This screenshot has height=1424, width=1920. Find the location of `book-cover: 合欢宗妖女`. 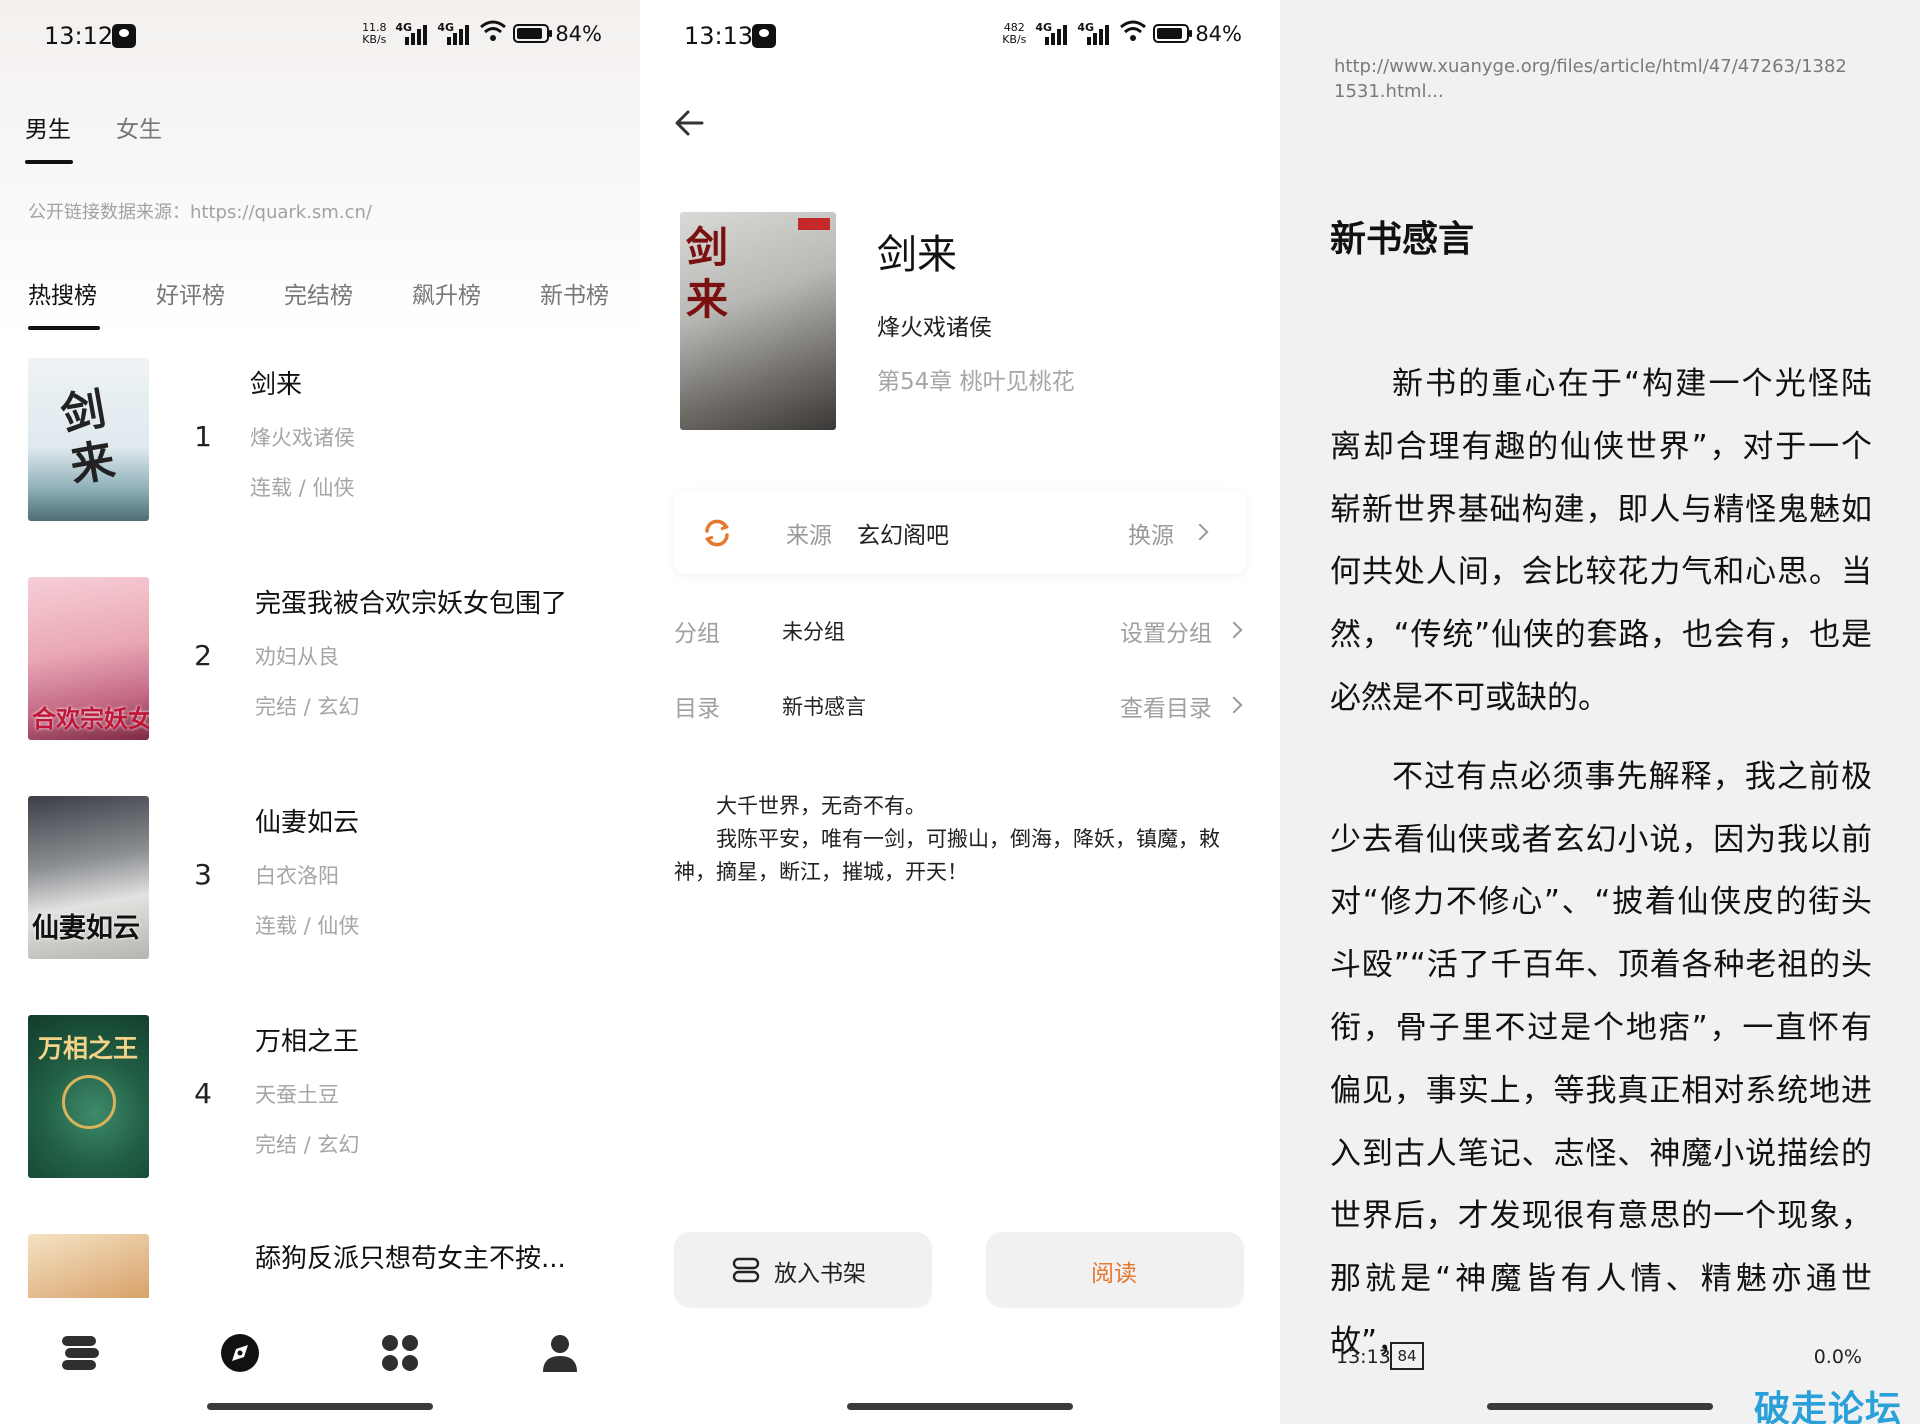

book-cover: 合欢宗妖女 is located at coordinates (88, 658).